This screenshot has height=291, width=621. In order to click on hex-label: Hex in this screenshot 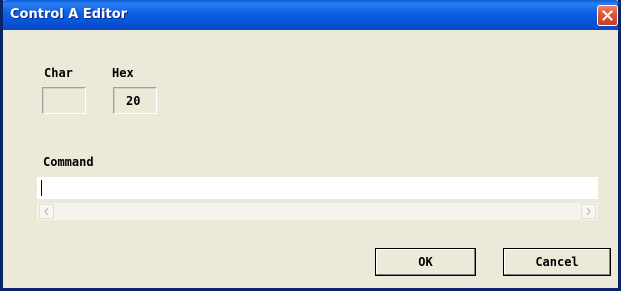, I will do `click(123, 73)`.